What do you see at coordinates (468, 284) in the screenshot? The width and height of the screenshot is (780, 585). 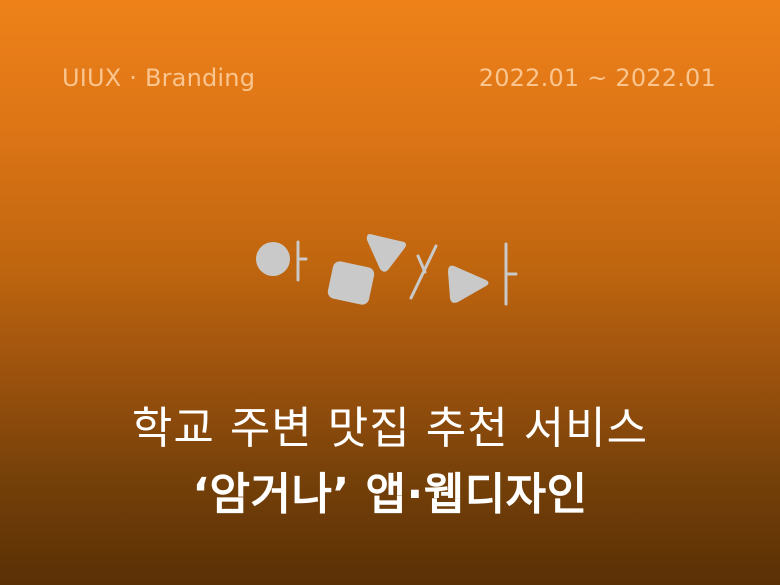 I see `logo-play-shape` at bounding box center [468, 284].